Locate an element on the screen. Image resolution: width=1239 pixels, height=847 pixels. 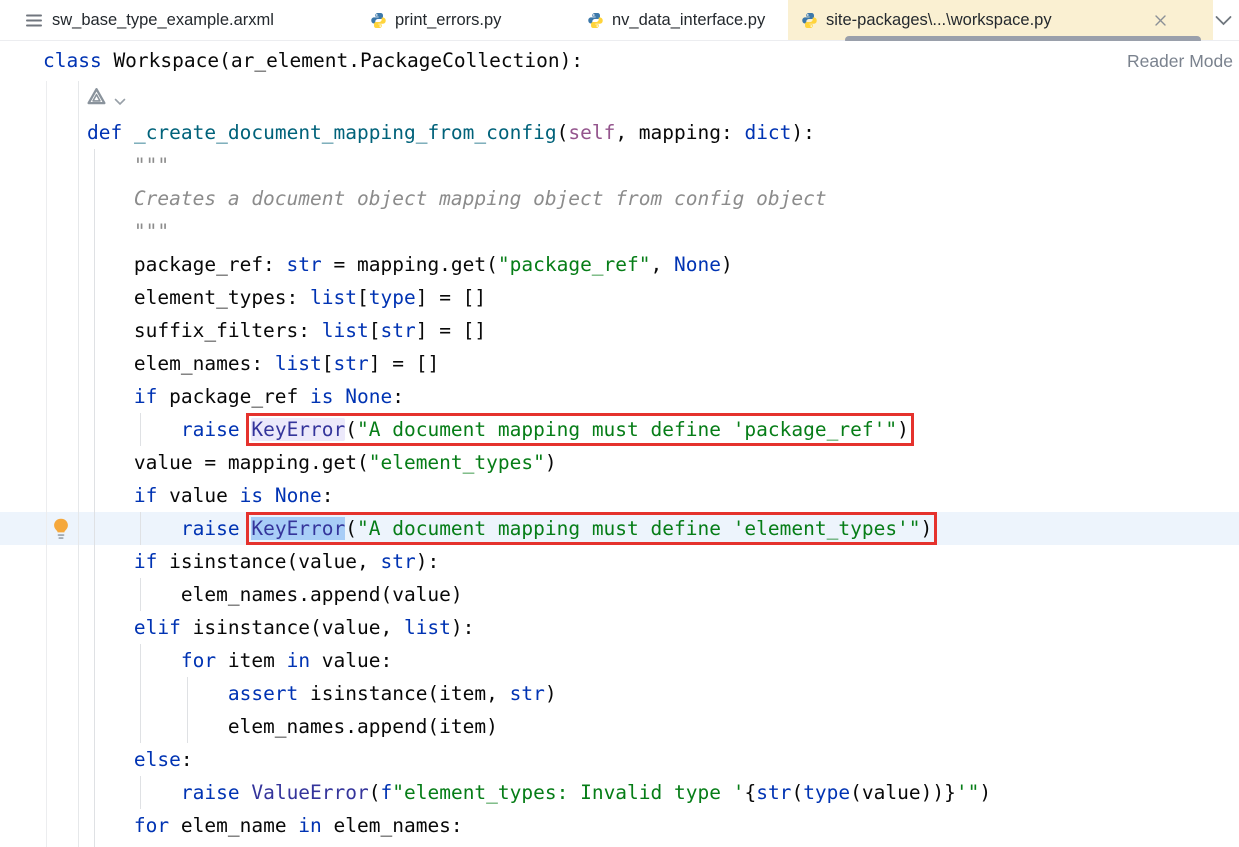
code-token: "element_types" is located at coordinates (456, 462).